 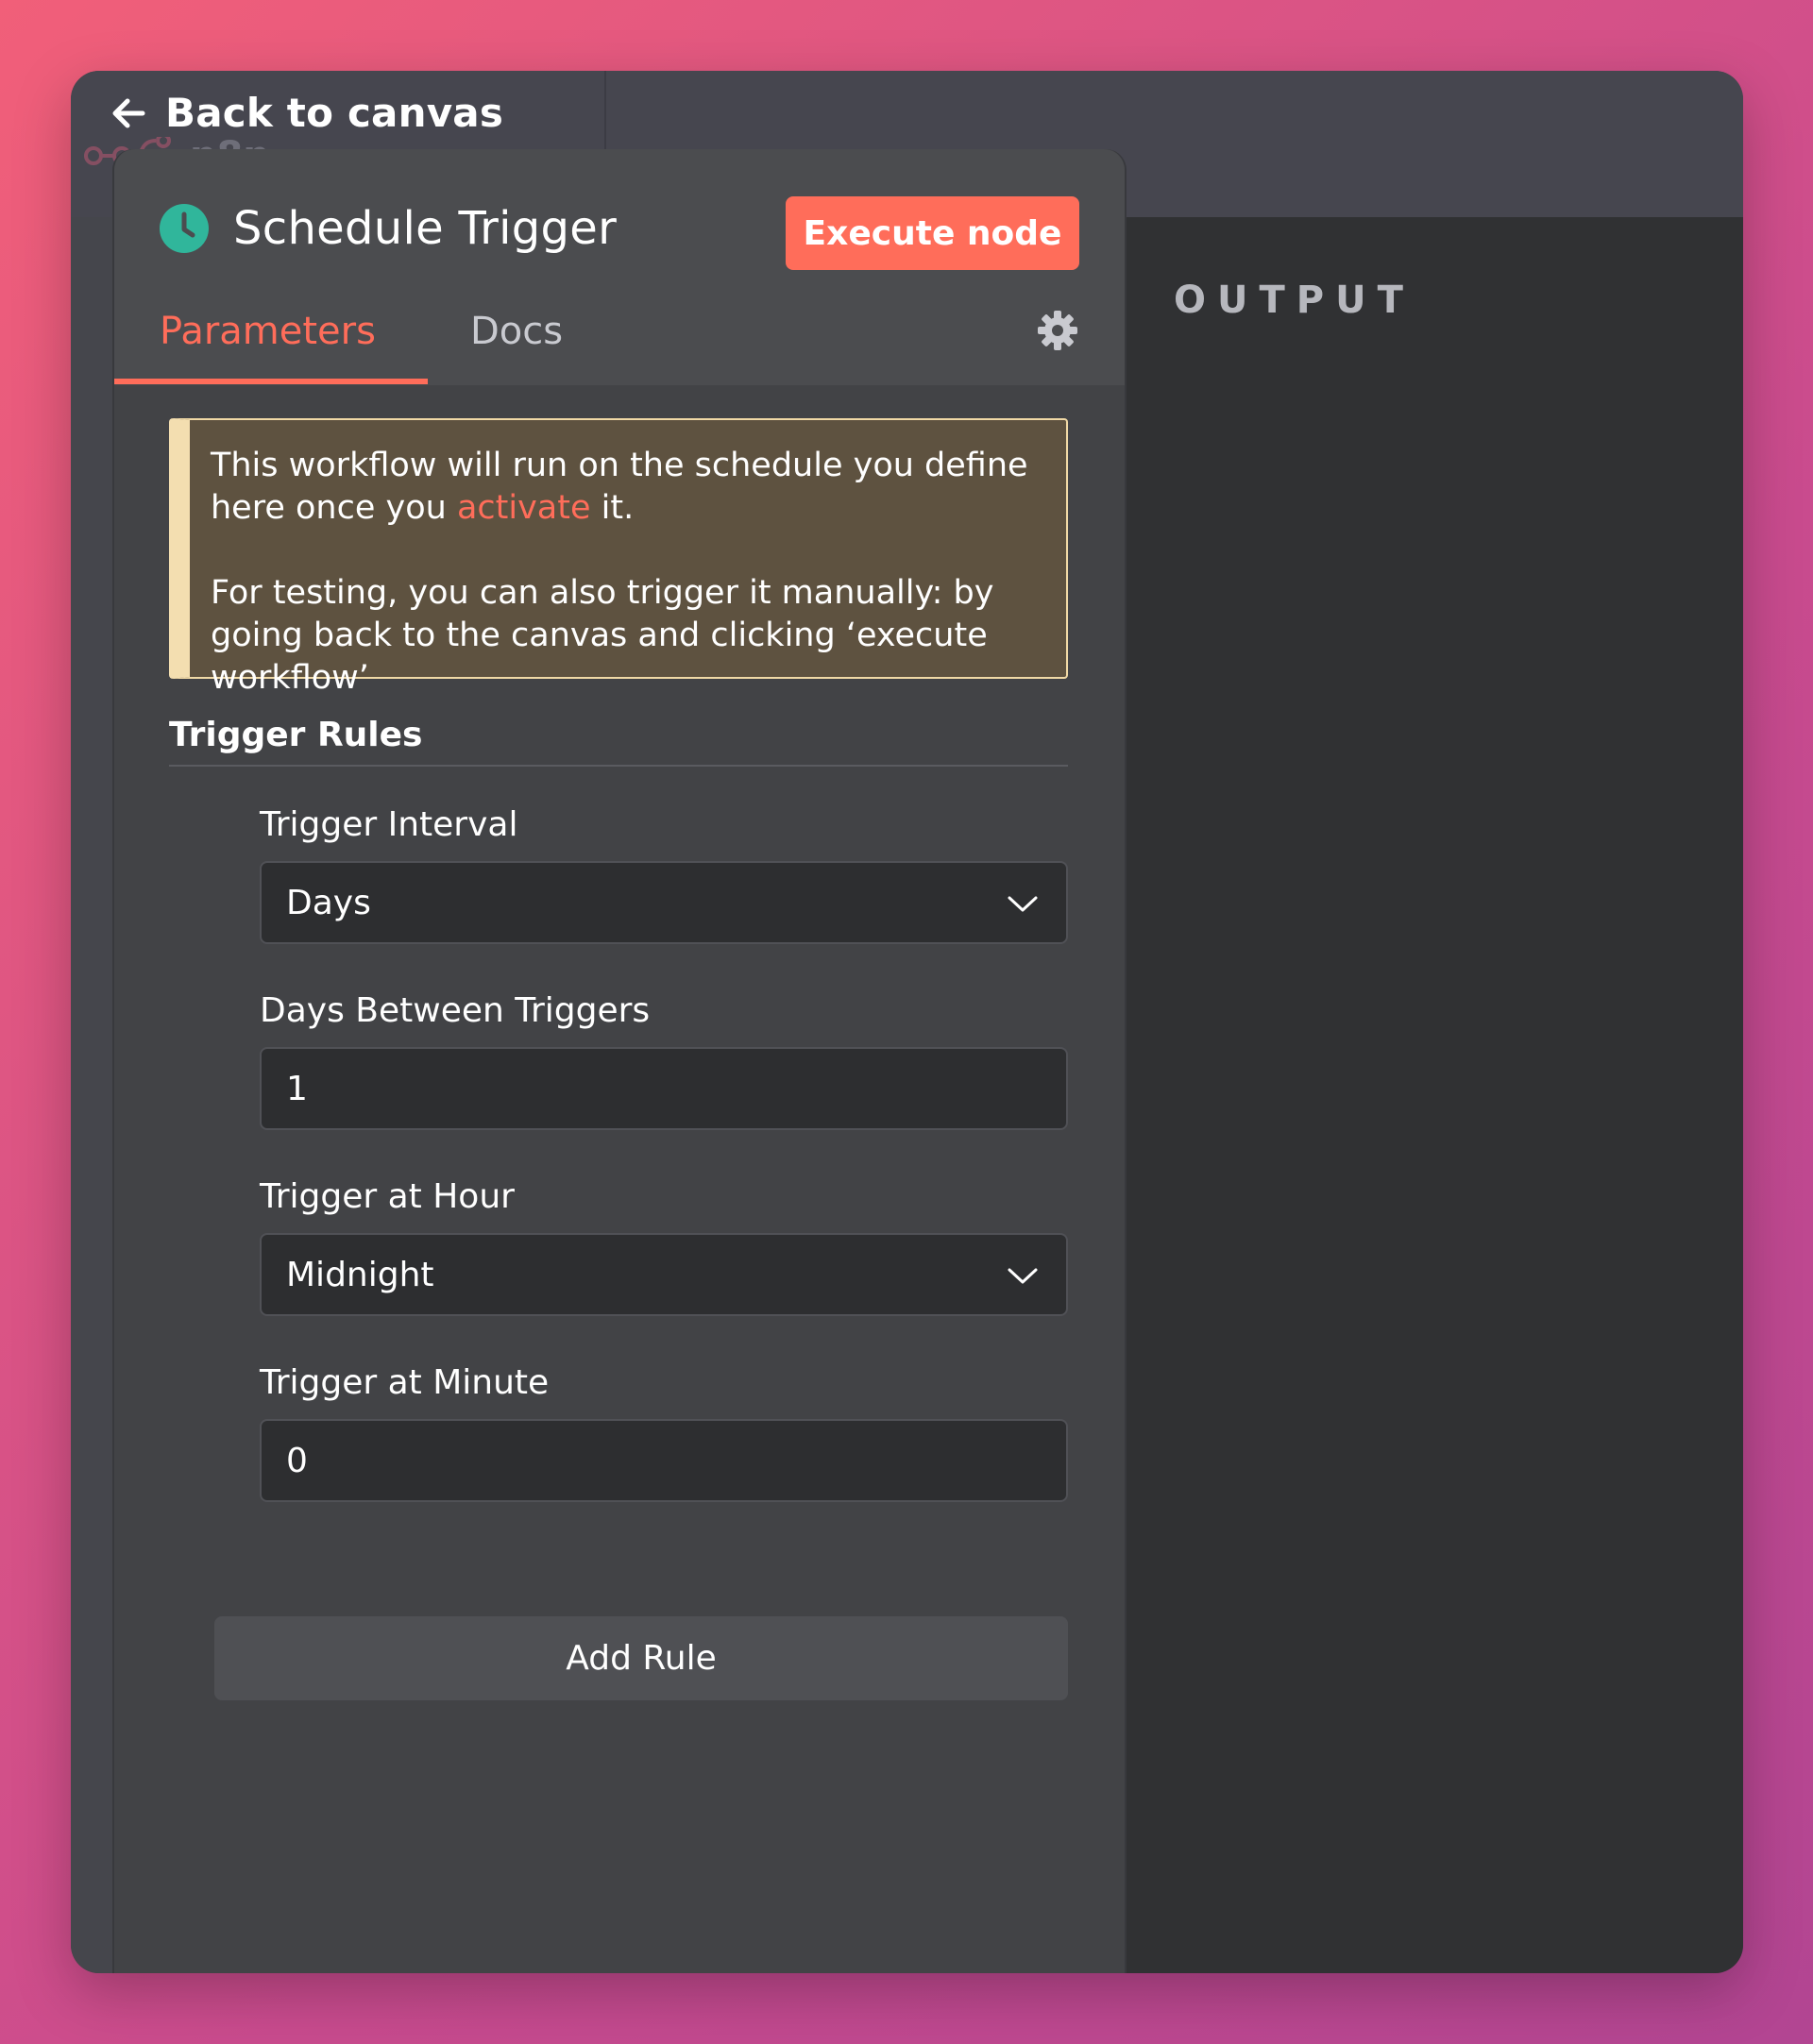 What do you see at coordinates (297, 1461) in the screenshot?
I see `trigger-minute-value: 0` at bounding box center [297, 1461].